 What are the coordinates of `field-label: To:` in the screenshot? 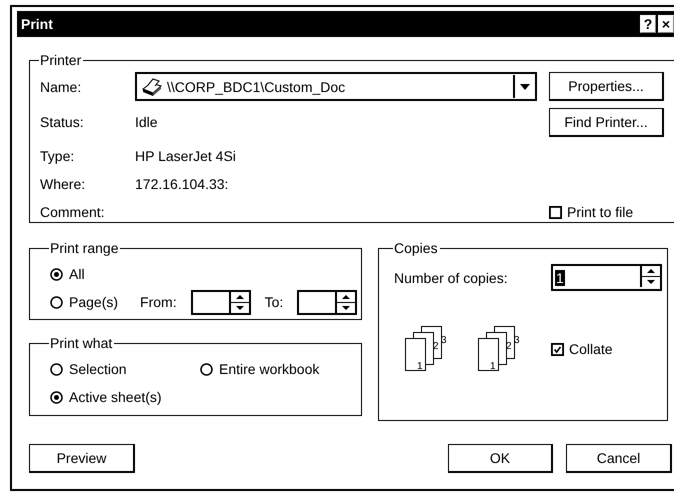 It's located at (274, 302).